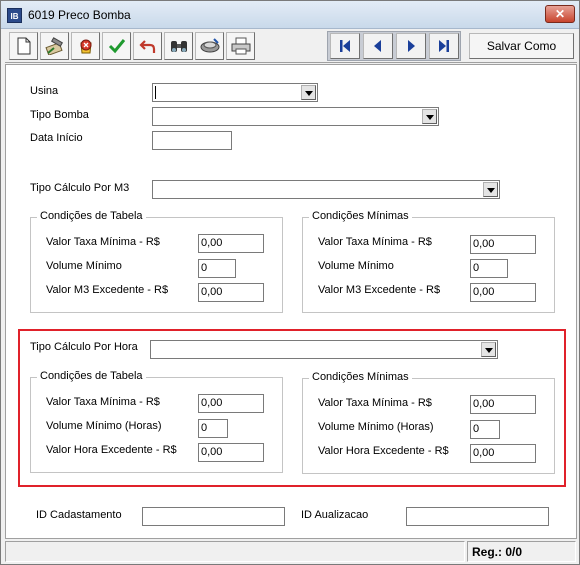 The width and height of the screenshot is (580, 565). Describe the element at coordinates (80, 188) in the screenshot. I see `tipo-calculo-m3-label: Tipo Cálculo Por M3` at that location.